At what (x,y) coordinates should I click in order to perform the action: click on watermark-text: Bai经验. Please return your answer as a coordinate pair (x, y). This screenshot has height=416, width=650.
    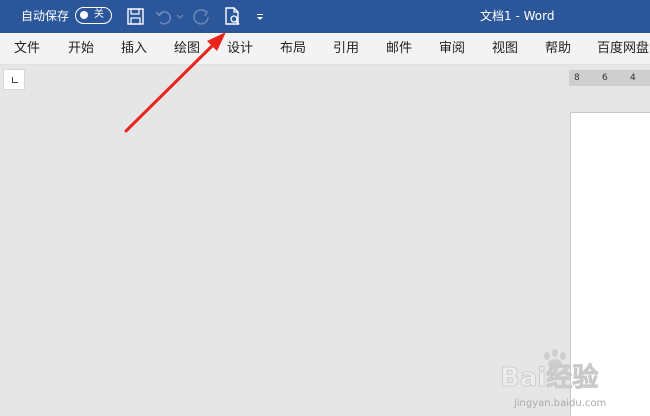
    Looking at the image, I should click on (549, 377).